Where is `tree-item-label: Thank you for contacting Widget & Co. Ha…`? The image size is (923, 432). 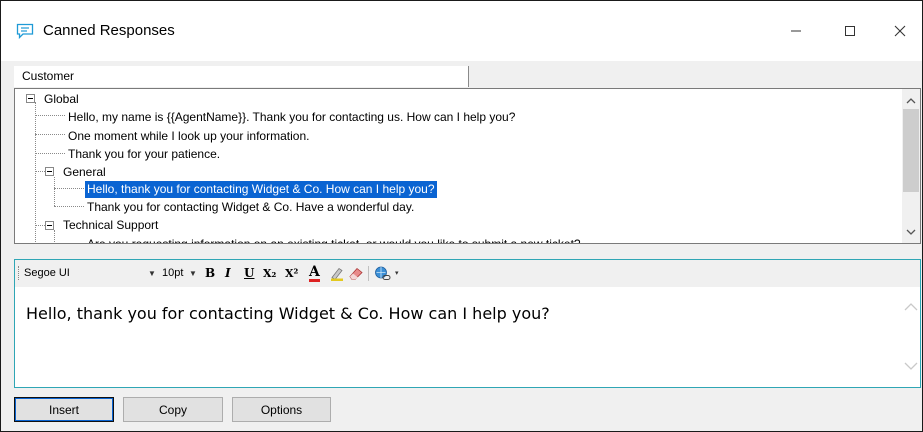 tree-item-label: Thank you for contacting Widget & Co. Ha… is located at coordinates (251, 207).